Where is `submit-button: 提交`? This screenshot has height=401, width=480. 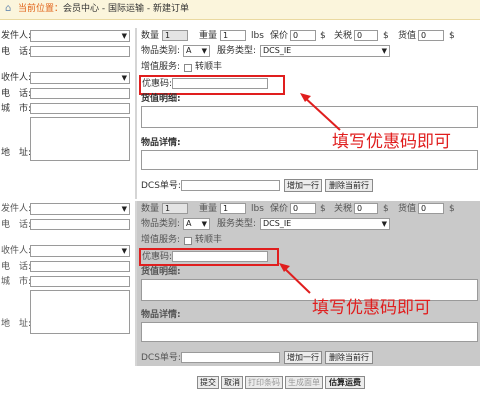
submit-button: 提交 is located at coordinates (208, 382).